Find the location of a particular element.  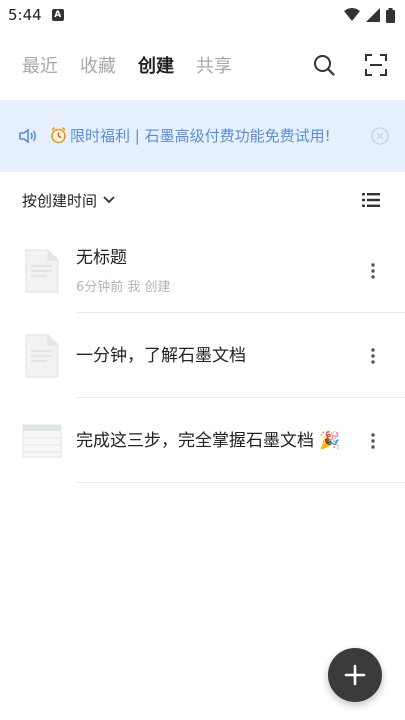

search-icon is located at coordinates (324, 65).